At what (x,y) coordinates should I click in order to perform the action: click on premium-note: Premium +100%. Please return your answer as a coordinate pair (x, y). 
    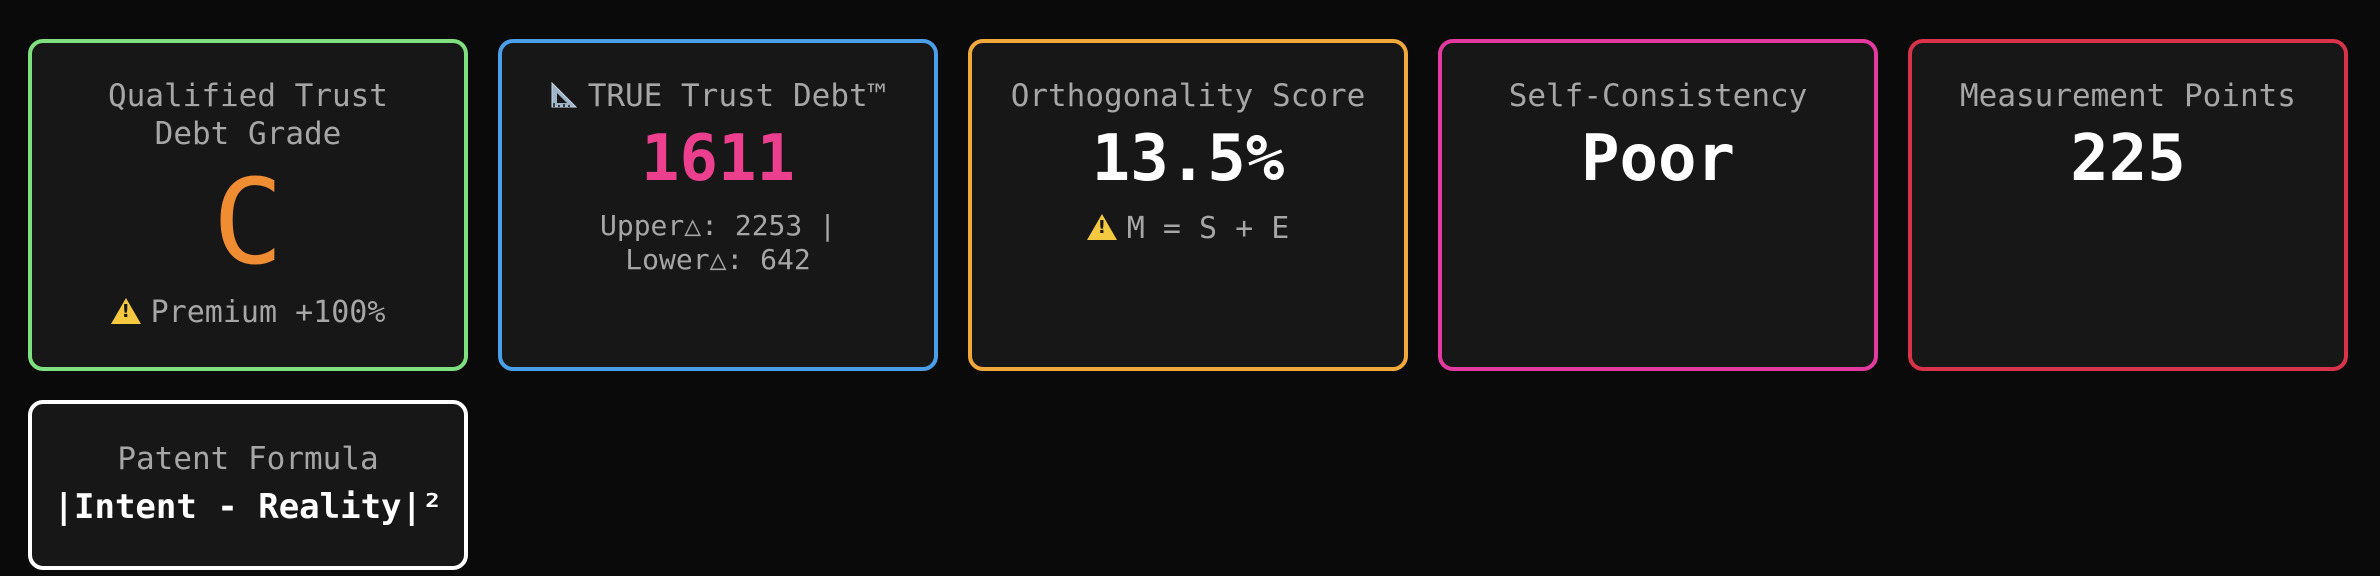
    Looking at the image, I should click on (248, 313).